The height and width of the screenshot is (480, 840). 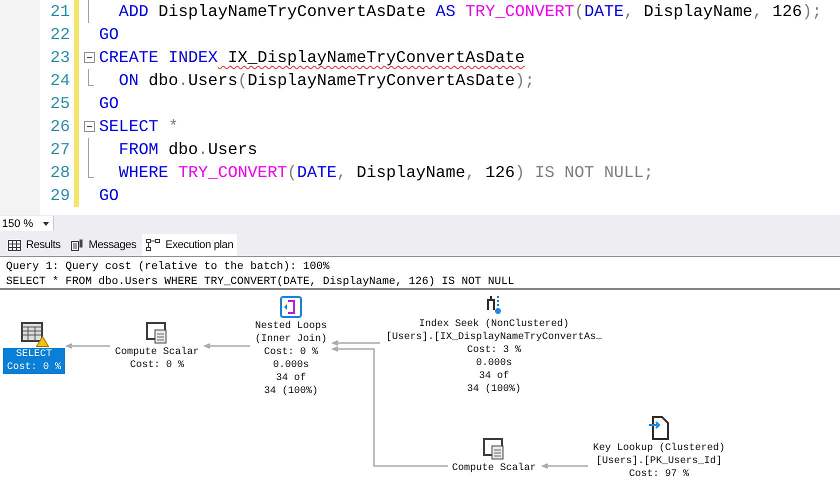 I want to click on plan-icon, so click(x=153, y=245).